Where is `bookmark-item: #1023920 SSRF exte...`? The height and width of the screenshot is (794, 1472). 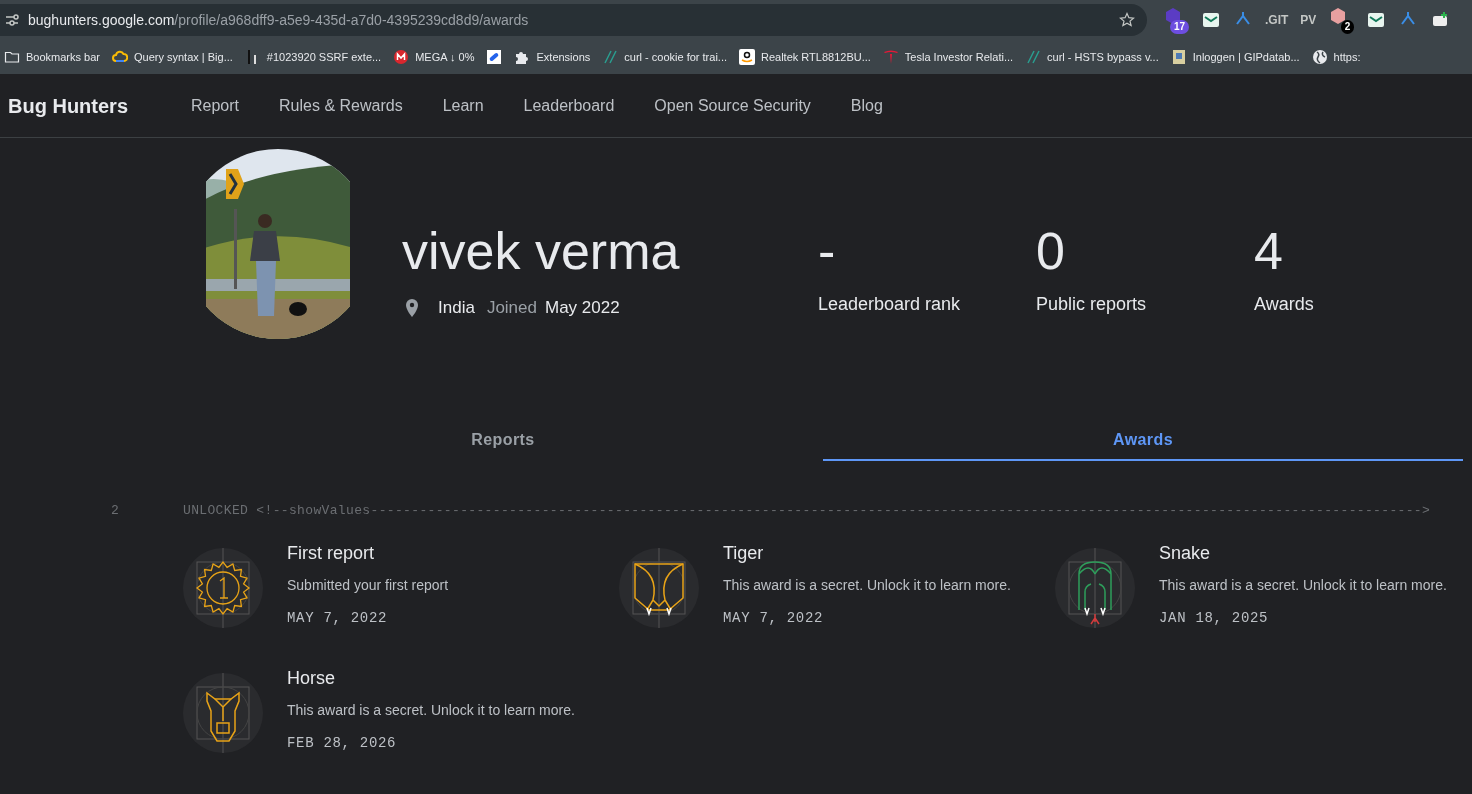
bookmark-item: #1023920 SSRF exte... is located at coordinates (313, 57).